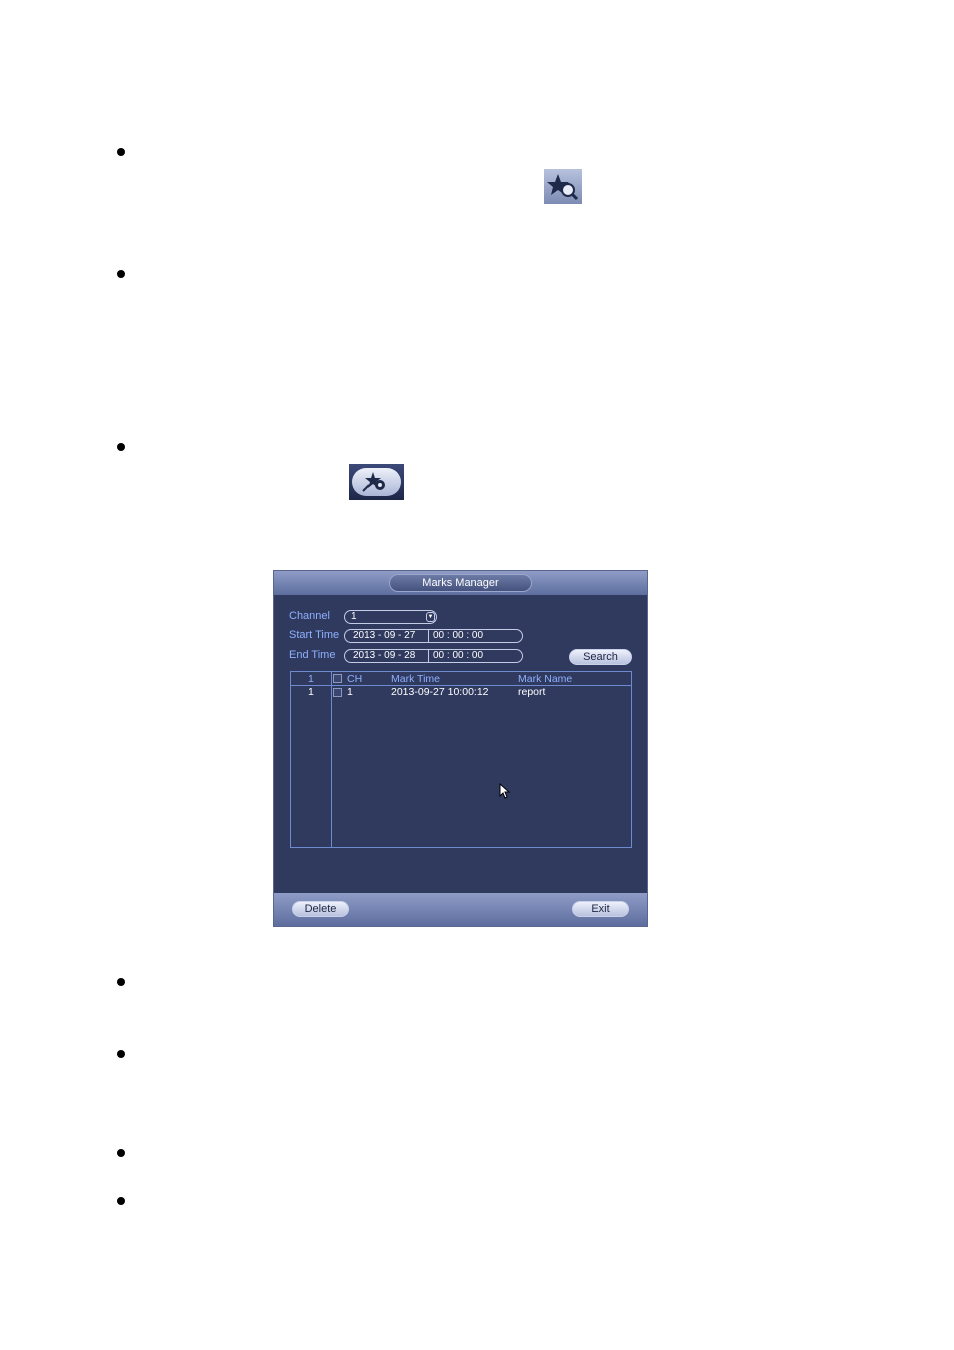 This screenshot has width=954, height=1350. I want to click on mark-manager-icon, so click(376, 482).